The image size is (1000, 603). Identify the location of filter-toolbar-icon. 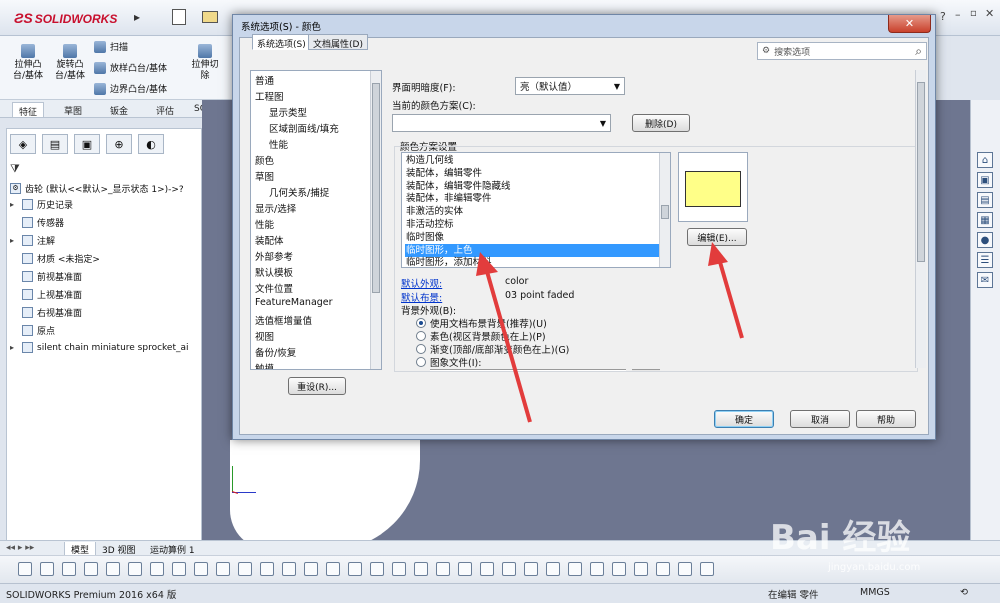
(25, 569).